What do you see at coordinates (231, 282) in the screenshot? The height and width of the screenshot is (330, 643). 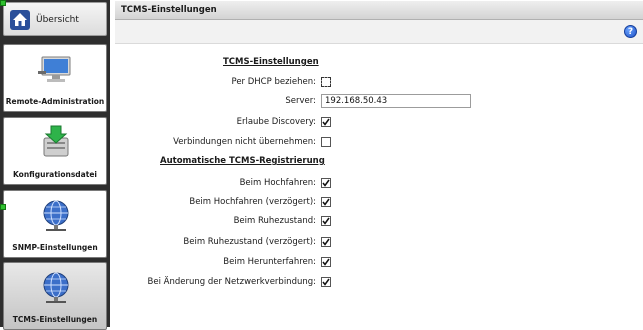 I see `netchange-label: Bei Änderung der Netzwerkverbindung:` at bounding box center [231, 282].